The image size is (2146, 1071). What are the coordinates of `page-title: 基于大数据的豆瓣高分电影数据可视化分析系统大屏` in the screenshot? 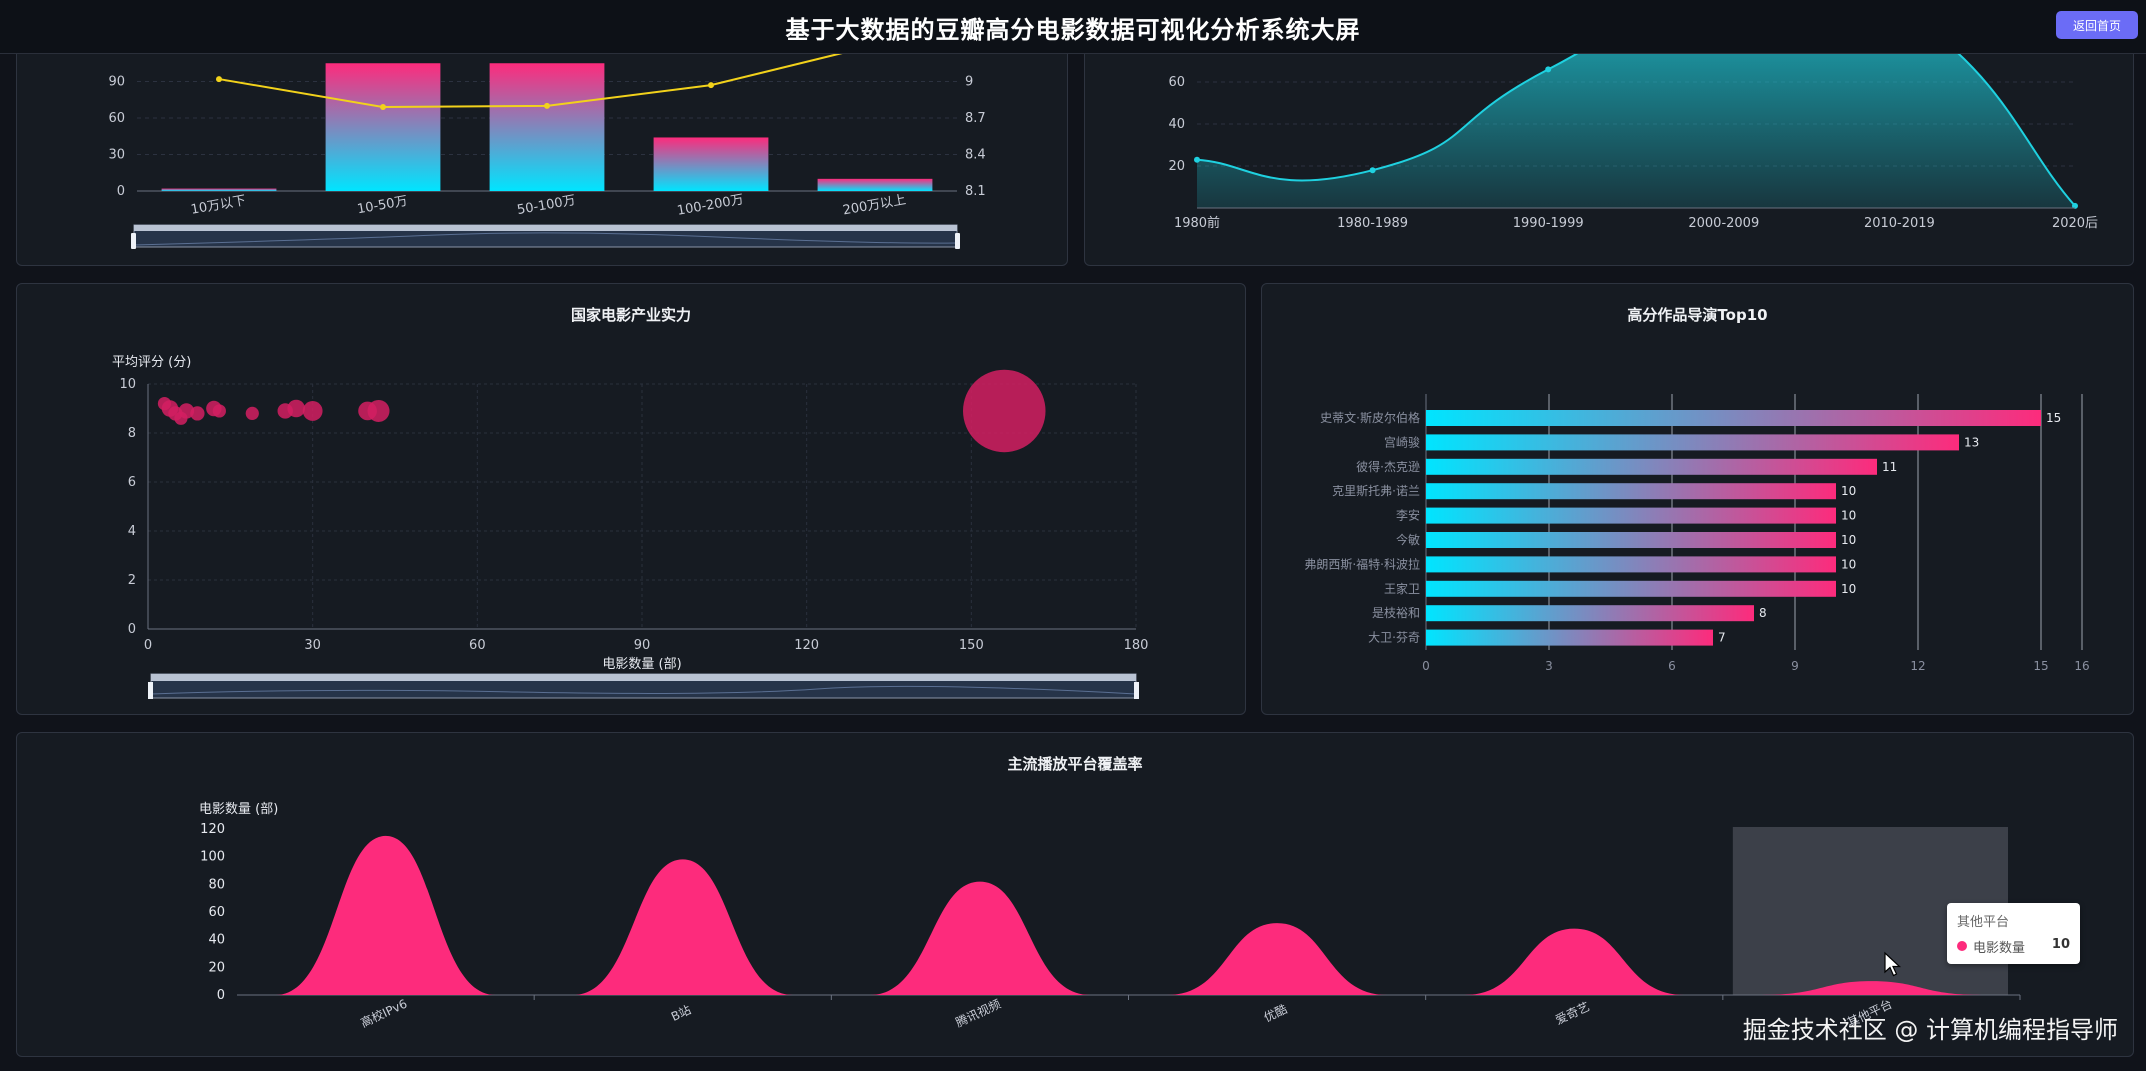 It's located at (1073, 30).